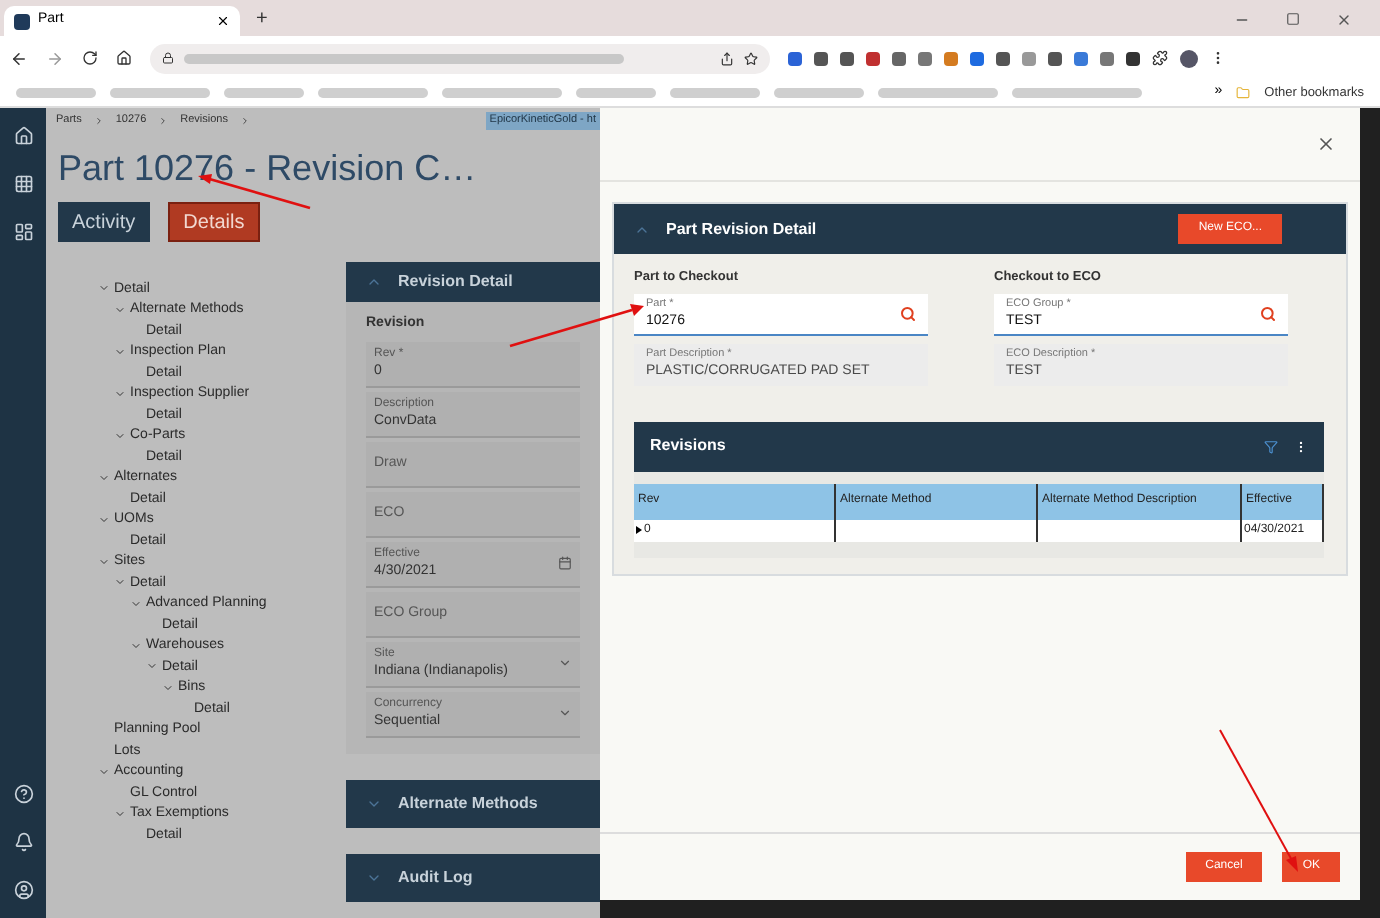 This screenshot has width=1380, height=918. What do you see at coordinates (23, 232) in the screenshot?
I see `dashboard-icon` at bounding box center [23, 232].